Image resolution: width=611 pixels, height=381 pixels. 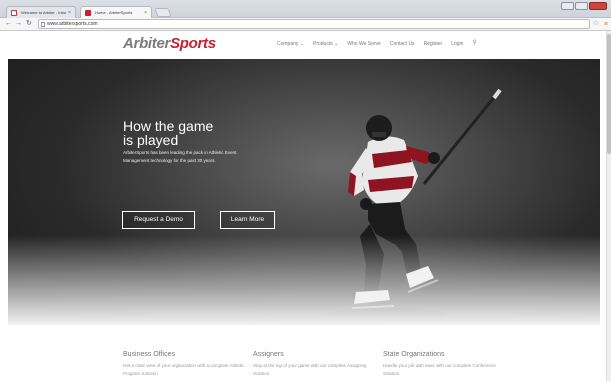 I want to click on back-arrow-icon: ←, so click(x=8, y=24).